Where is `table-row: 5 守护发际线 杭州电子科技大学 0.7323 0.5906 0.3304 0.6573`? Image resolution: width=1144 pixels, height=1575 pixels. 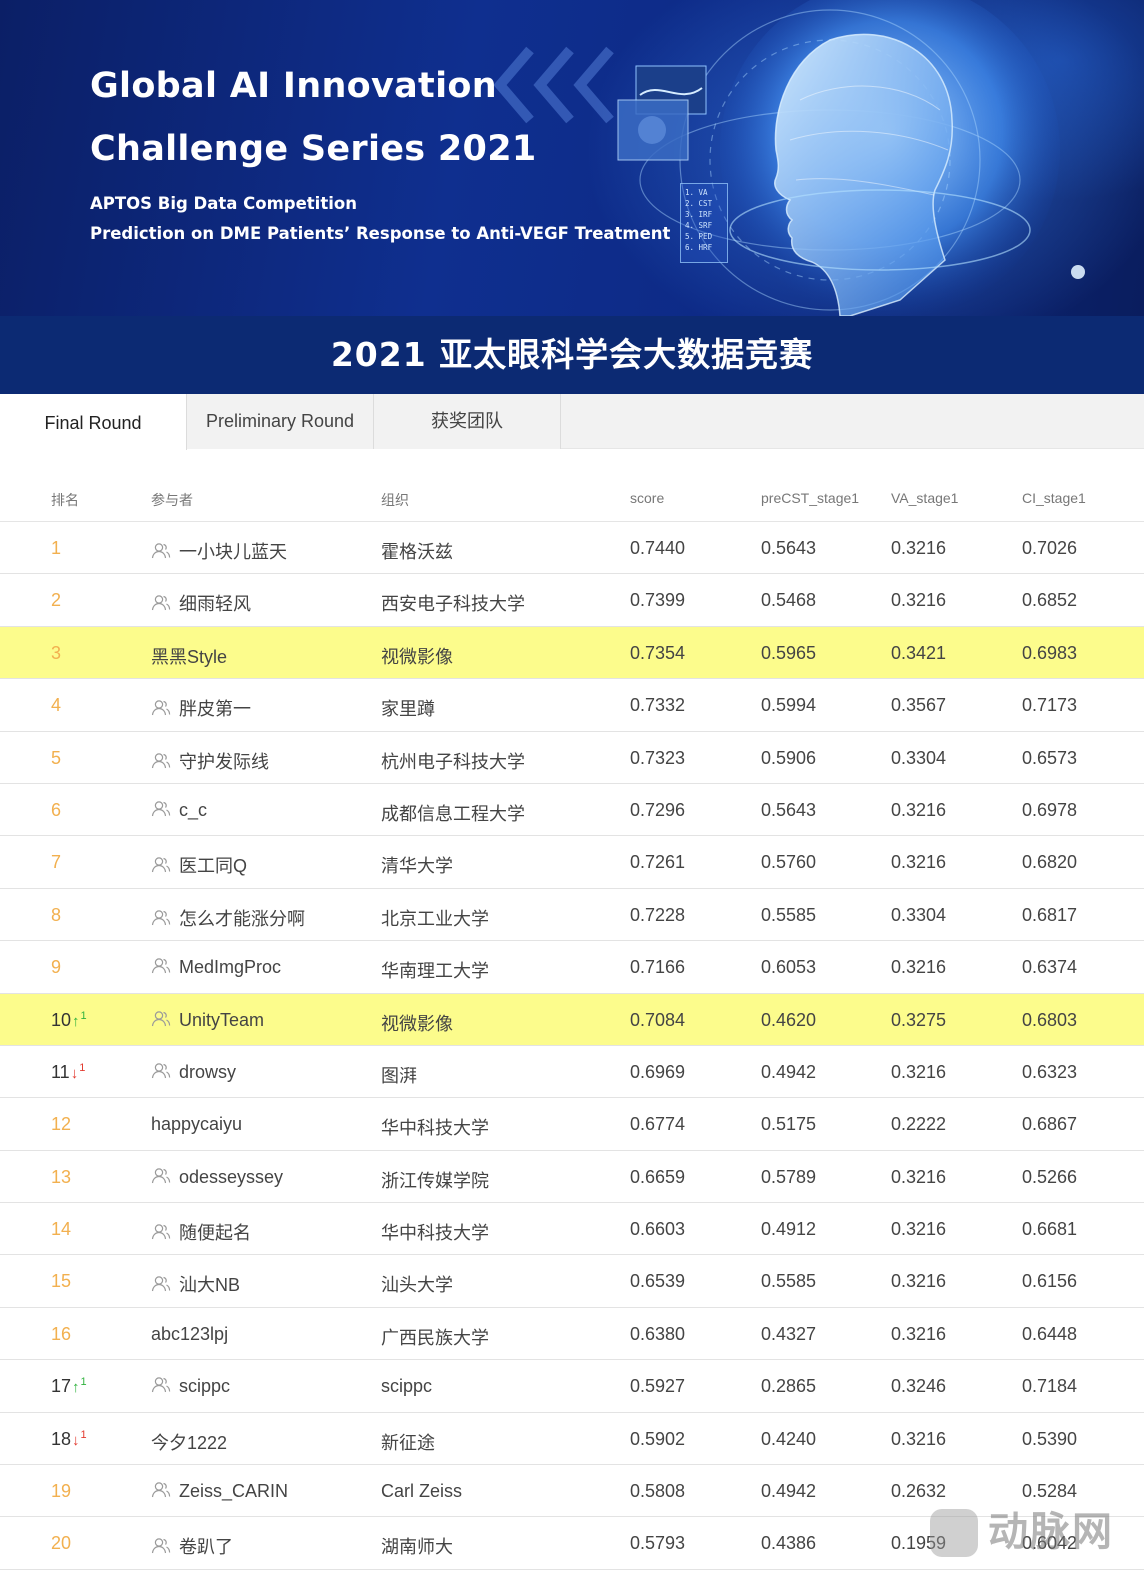
table-row: 5 守护发际线 杭州电子科技大学 0.7323 0.5906 0.3304 0.6573 is located at coordinates (572, 758).